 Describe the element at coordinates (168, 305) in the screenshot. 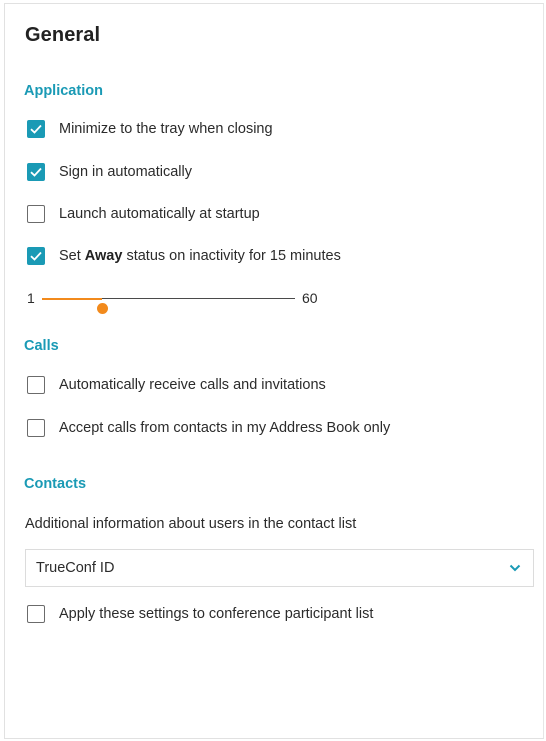

I see `slider-track` at that location.